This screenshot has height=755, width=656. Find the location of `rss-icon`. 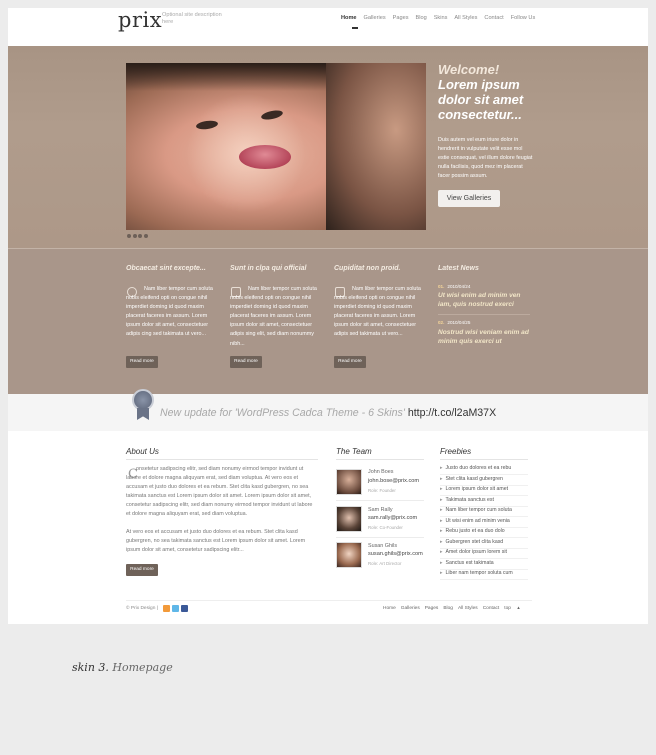

rss-icon is located at coordinates (166, 608).